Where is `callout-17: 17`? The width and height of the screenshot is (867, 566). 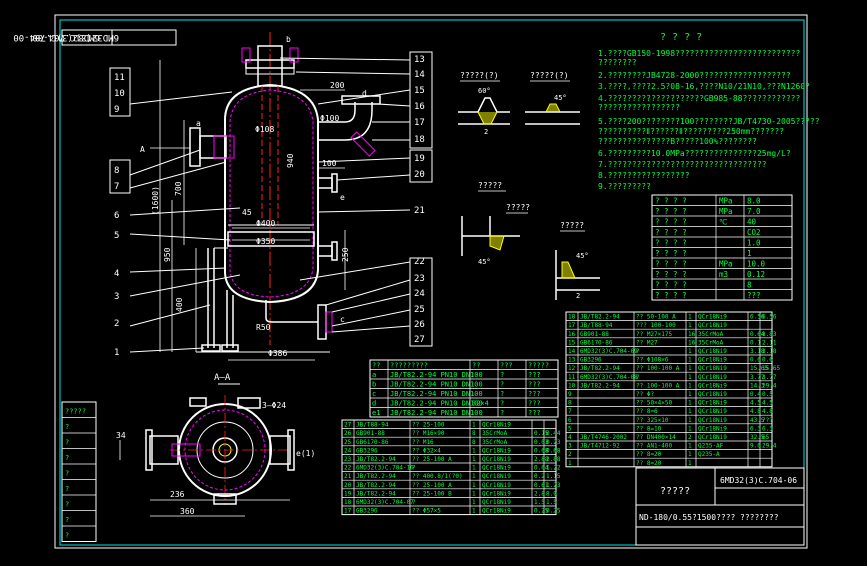 callout-17: 17 is located at coordinates (419, 123).